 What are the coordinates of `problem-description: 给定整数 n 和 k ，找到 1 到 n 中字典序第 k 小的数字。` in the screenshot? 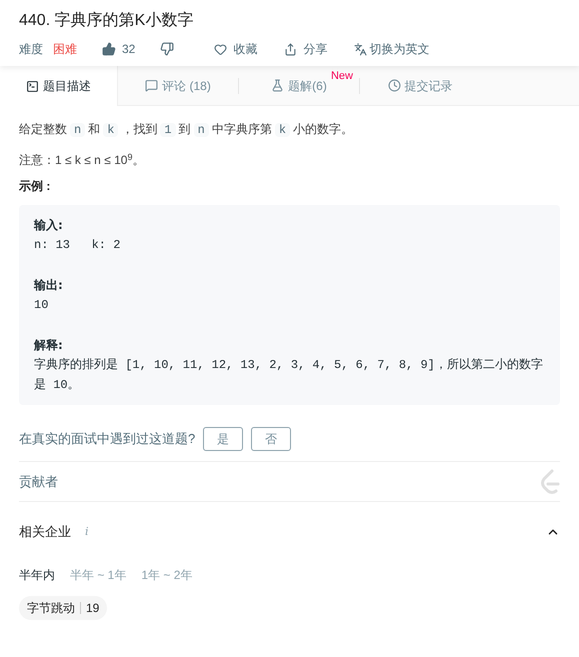 It's located at (186, 130).